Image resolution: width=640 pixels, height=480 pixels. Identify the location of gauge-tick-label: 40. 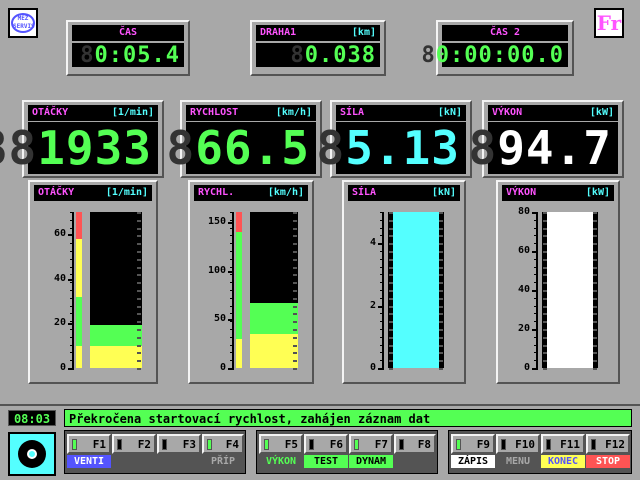
(523, 289).